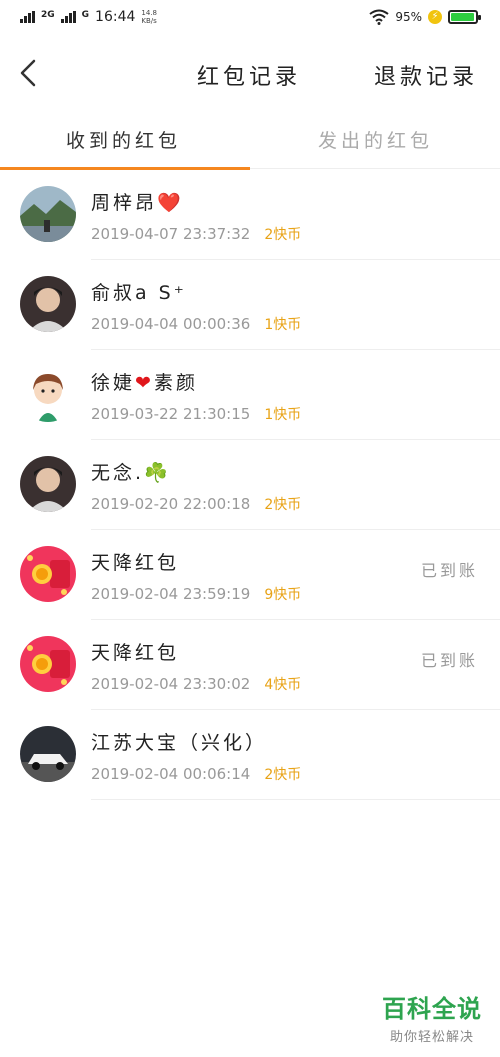  Describe the element at coordinates (157, 473) in the screenshot. I see `name-emoji: ☘️` at that location.